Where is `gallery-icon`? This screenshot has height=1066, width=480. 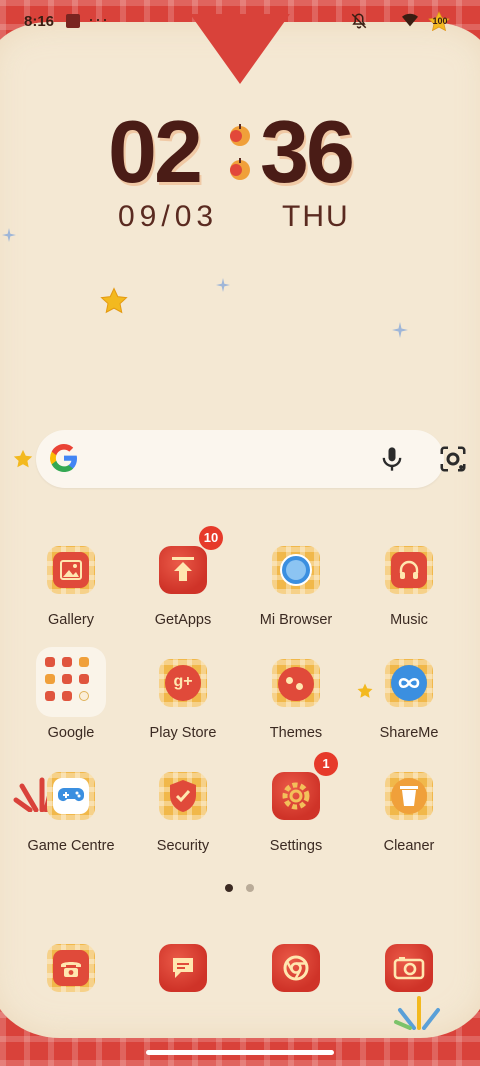
gallery-icon is located at coordinates (71, 570).